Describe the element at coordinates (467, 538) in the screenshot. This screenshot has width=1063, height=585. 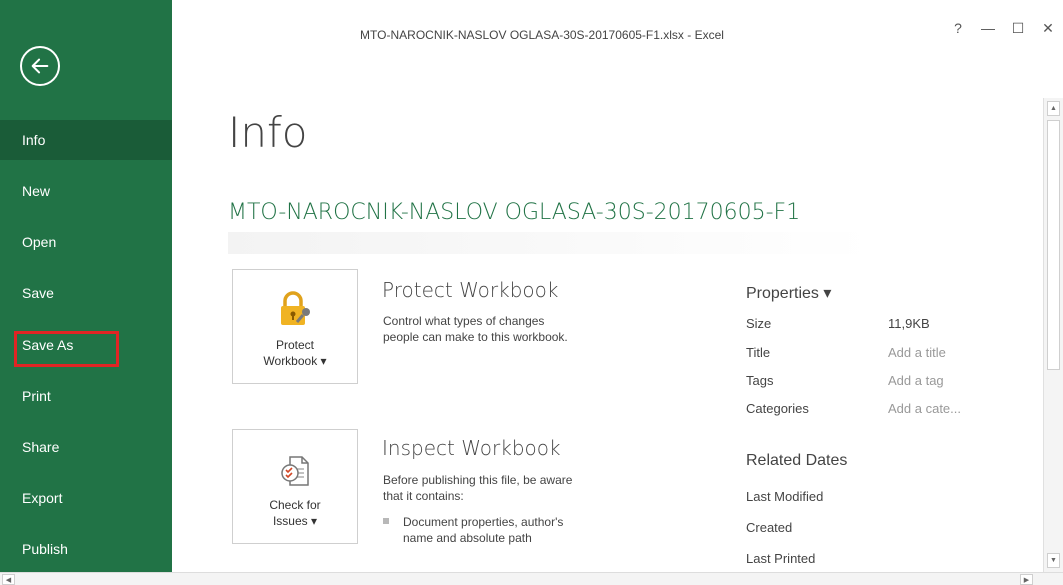
I see `bullet-line-2: name and absolute path` at that location.